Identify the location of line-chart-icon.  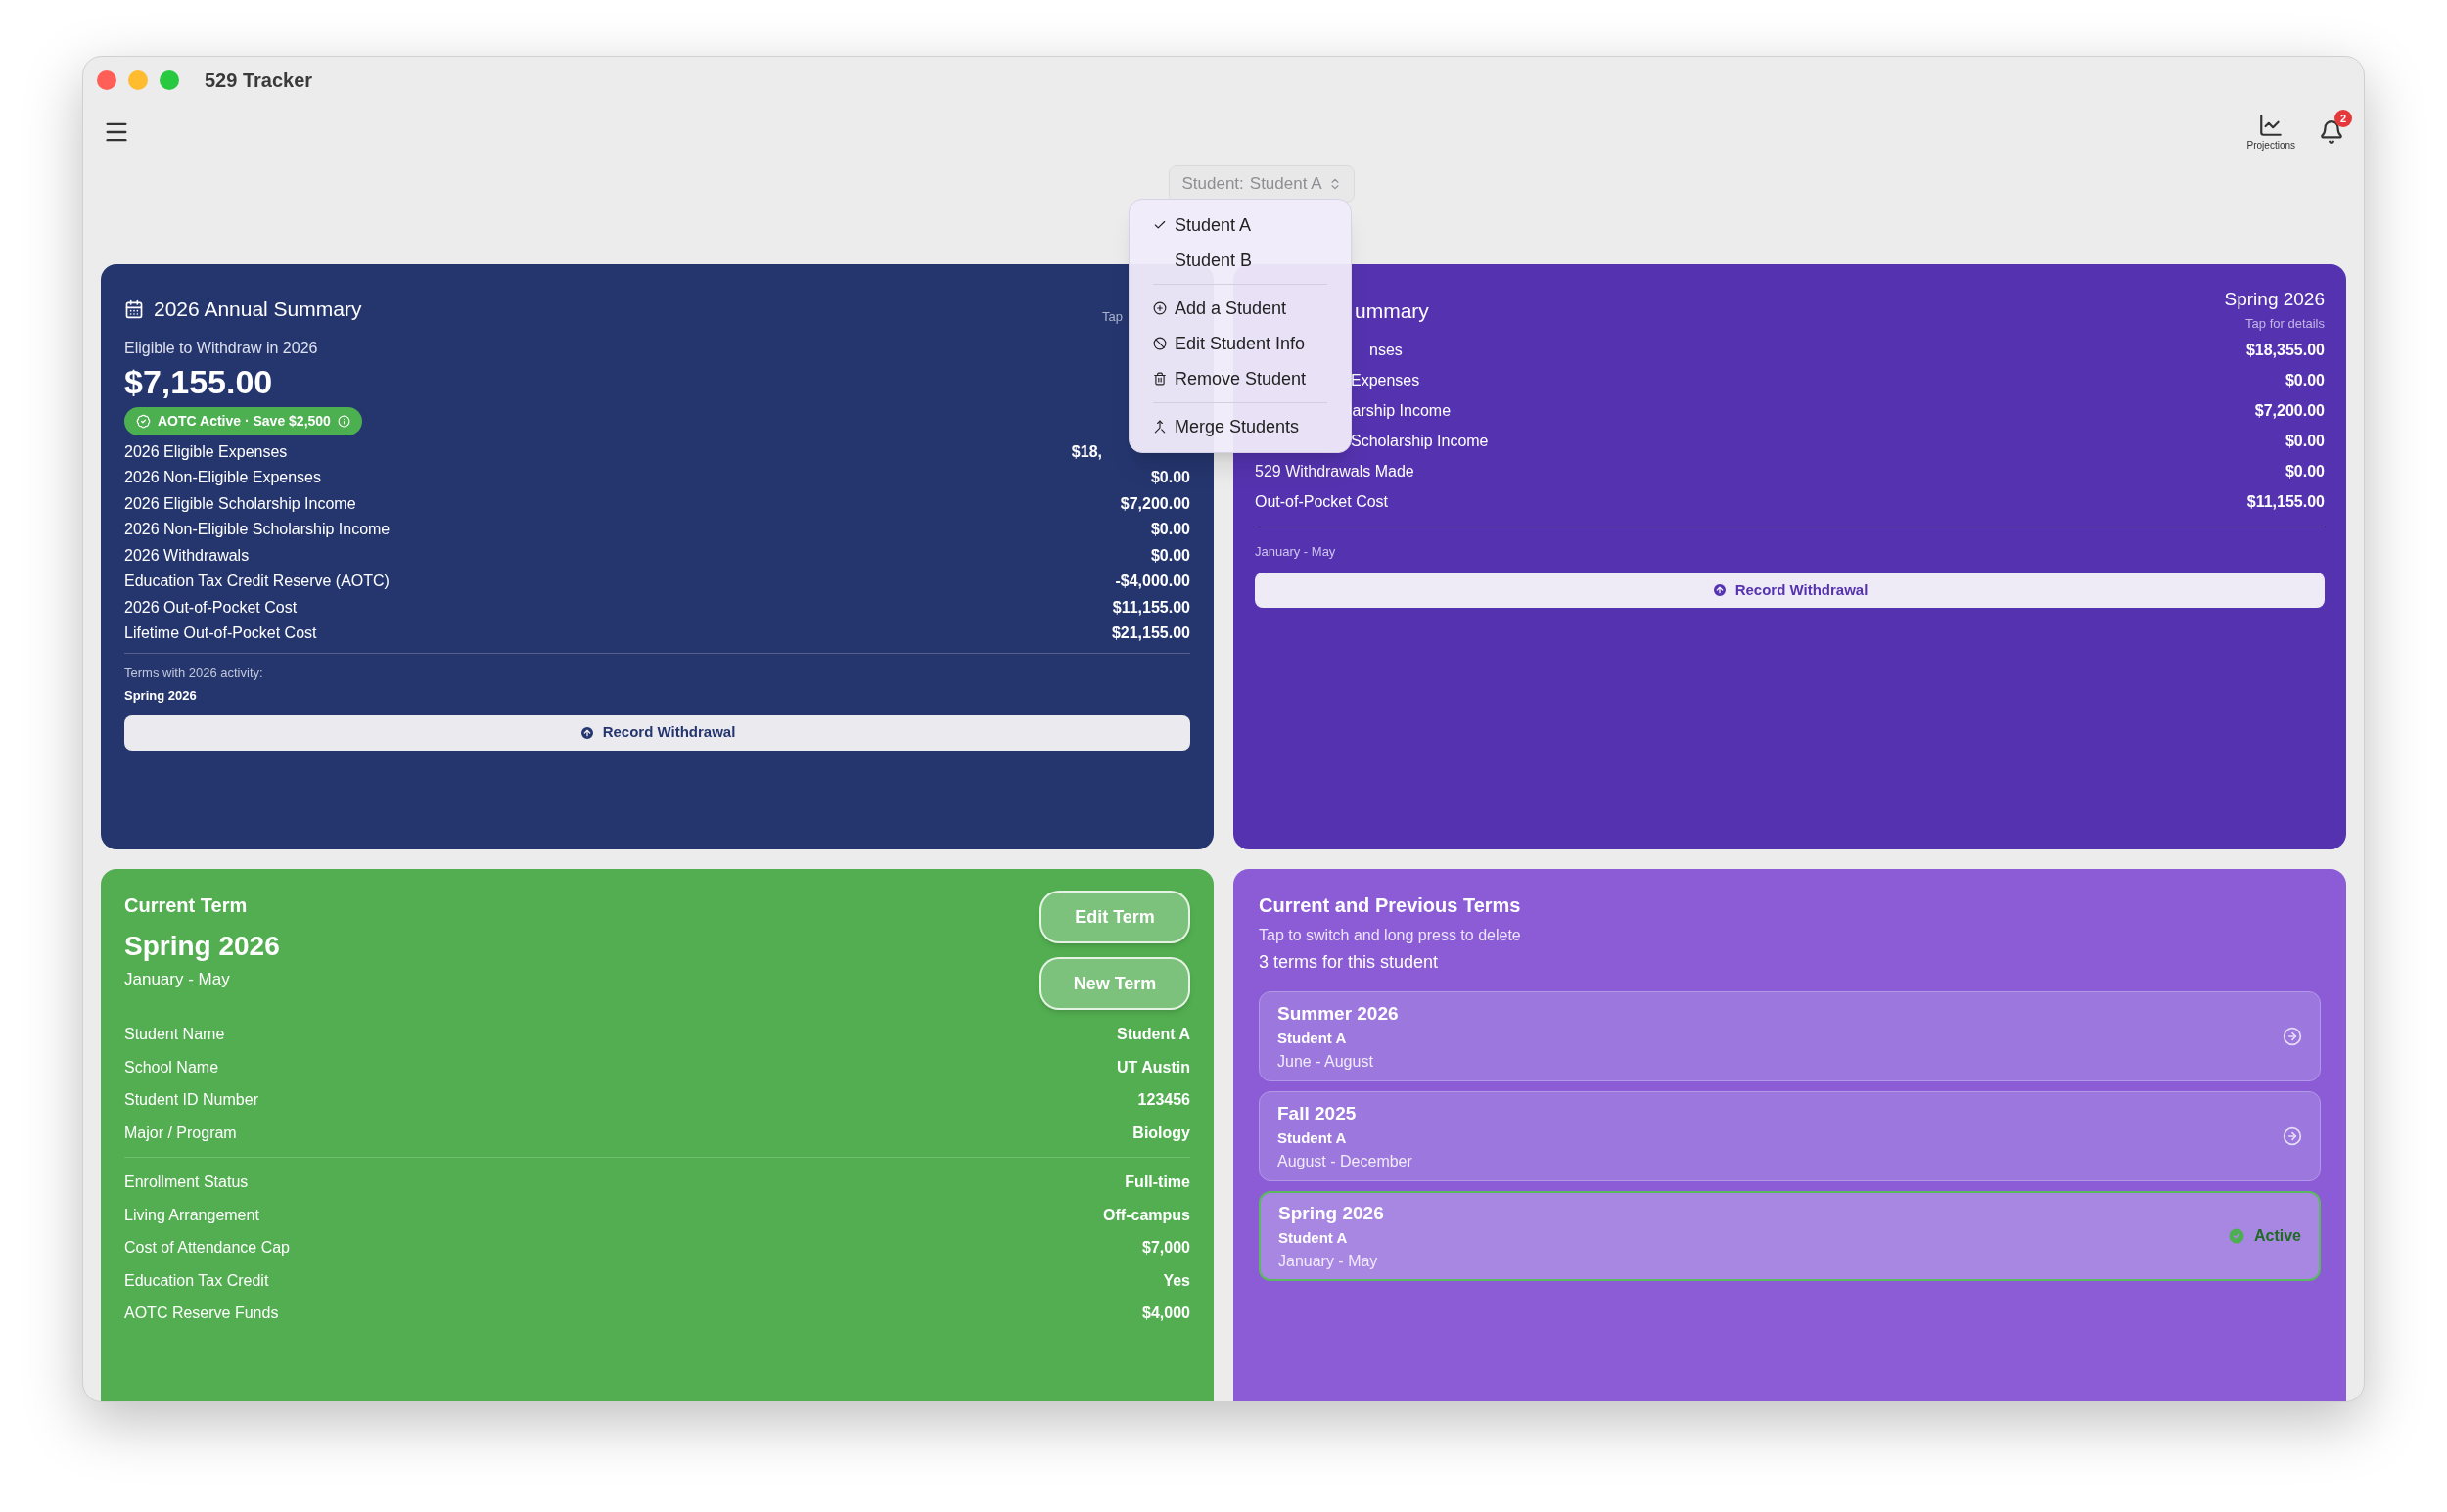
(2271, 125).